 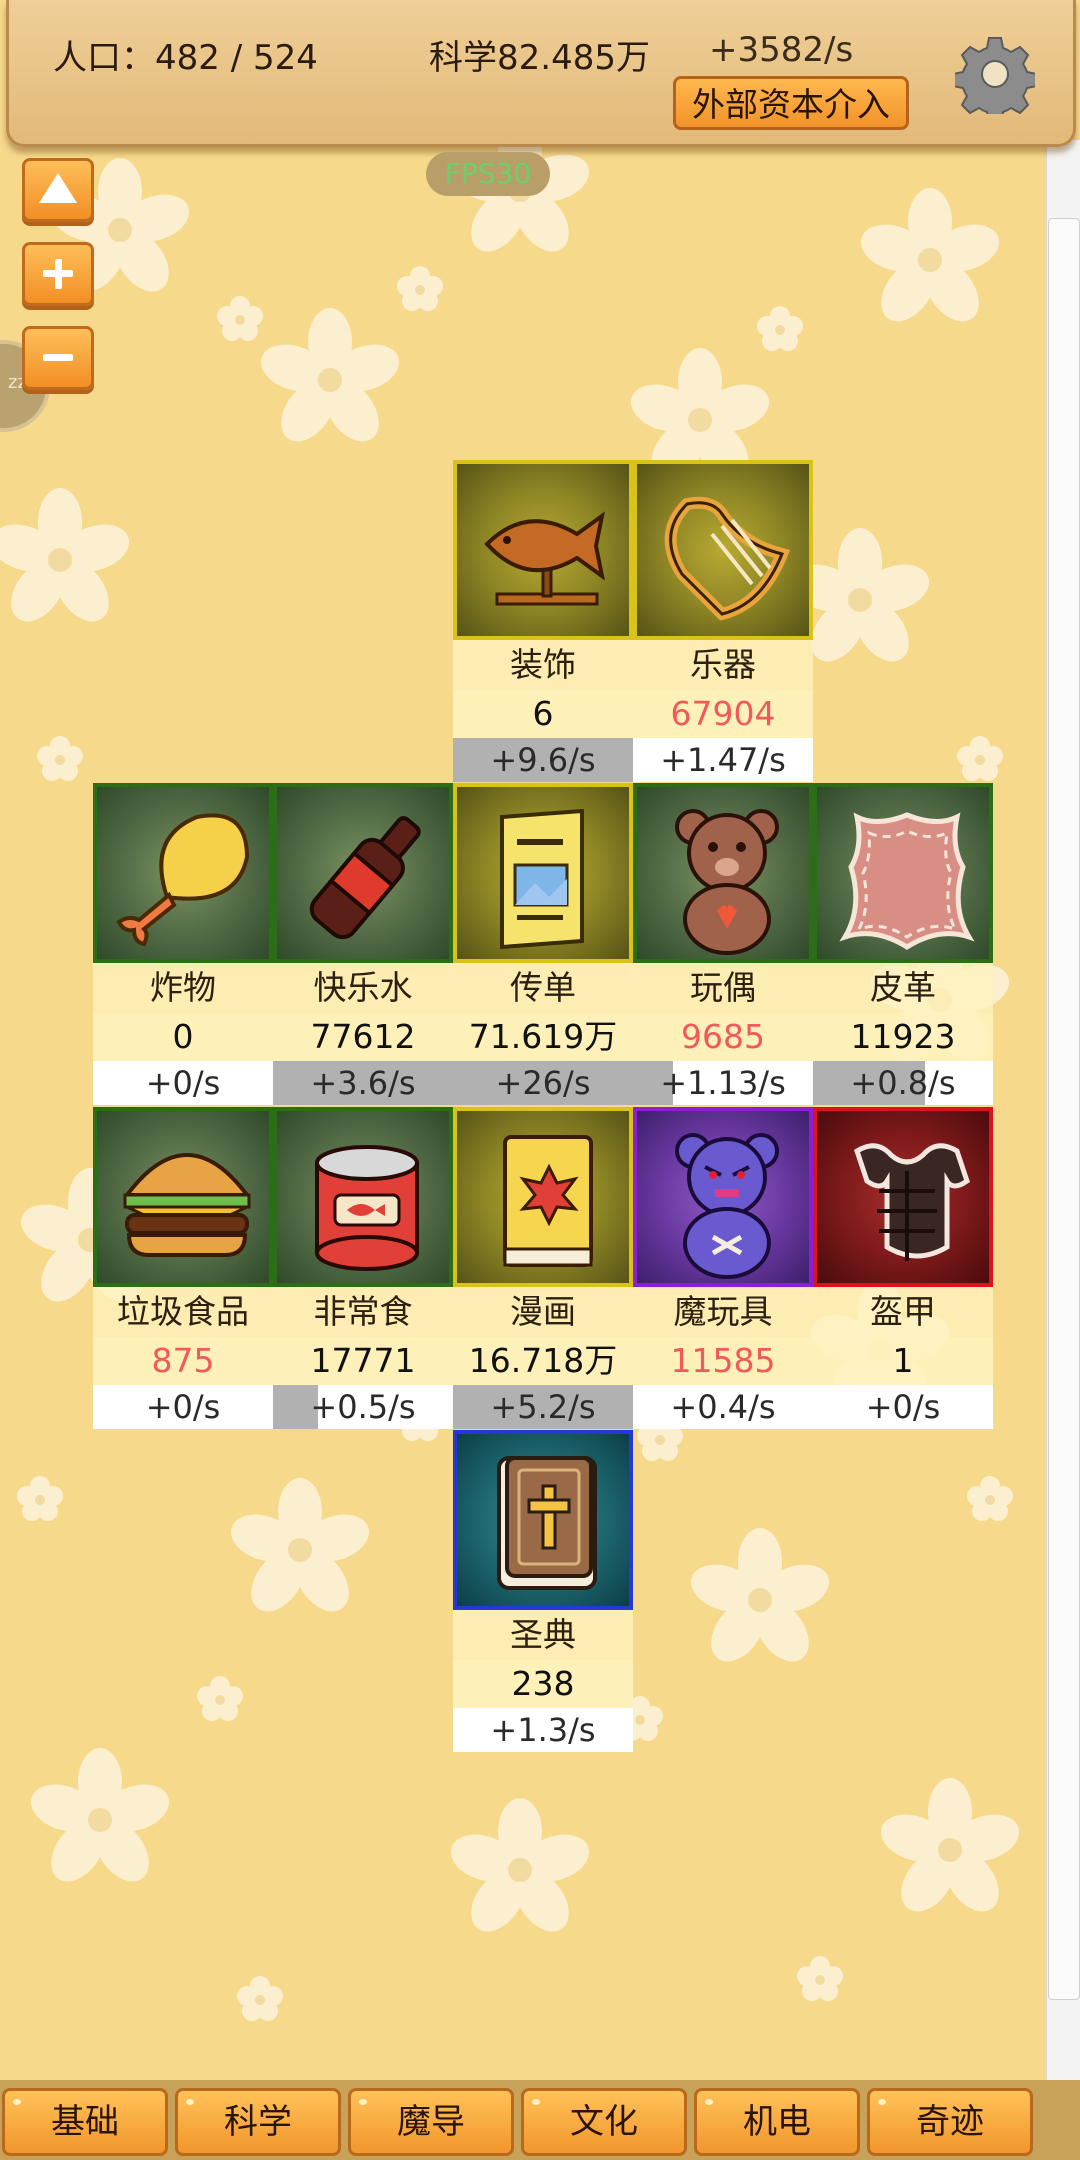 I want to click on item-count: 16.718万, so click(x=543, y=1361).